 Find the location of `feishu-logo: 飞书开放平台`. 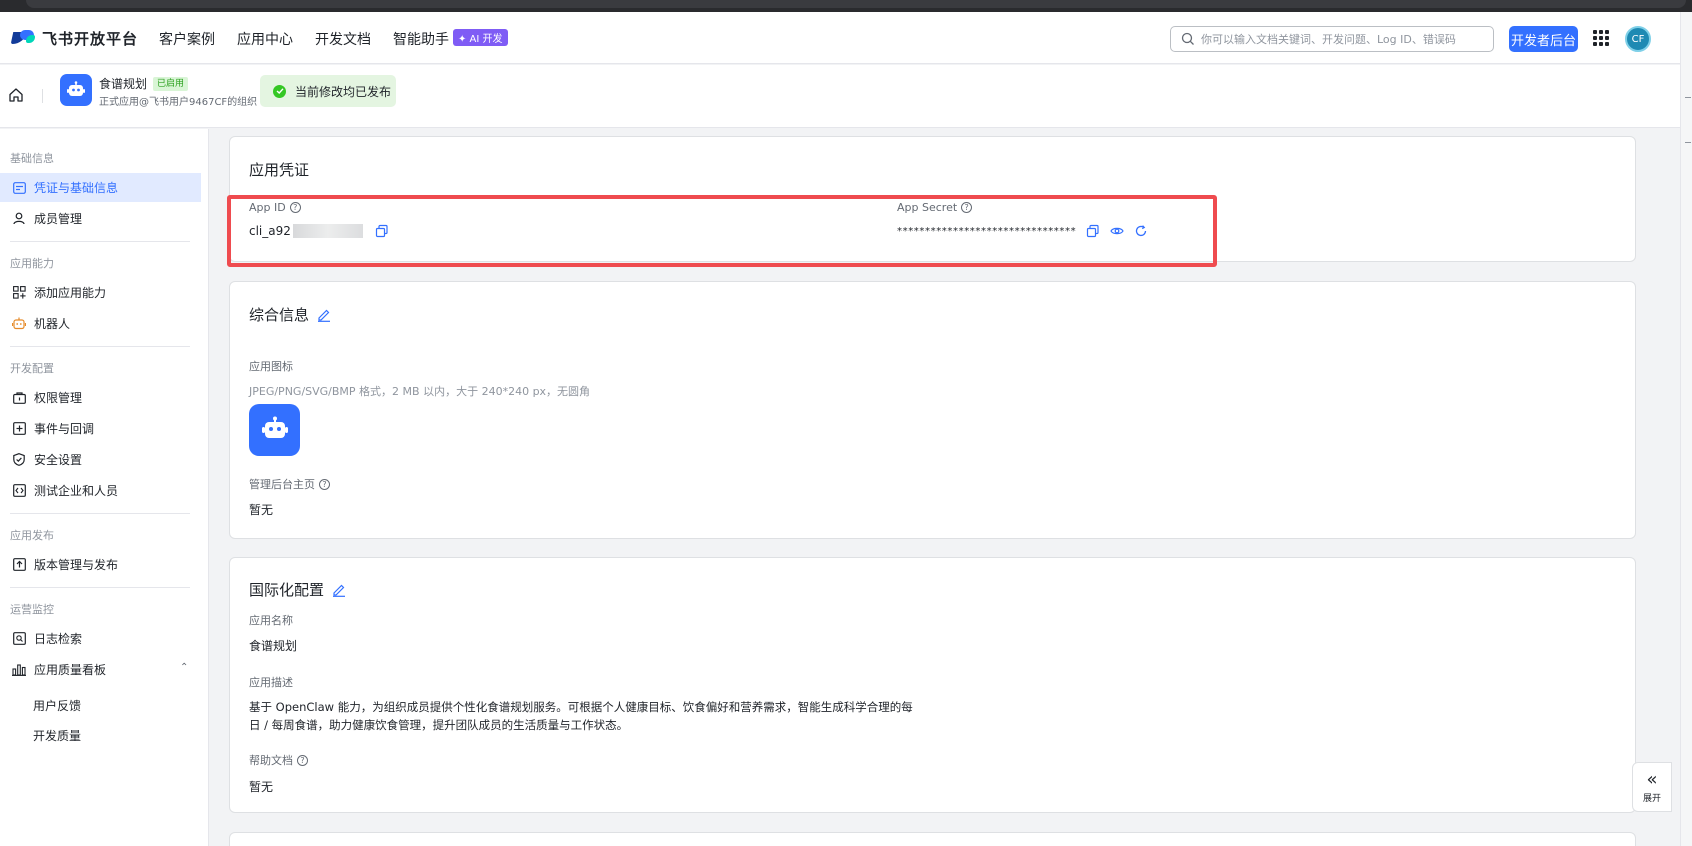

feishu-logo: 飞书开放平台 is located at coordinates (74, 38).